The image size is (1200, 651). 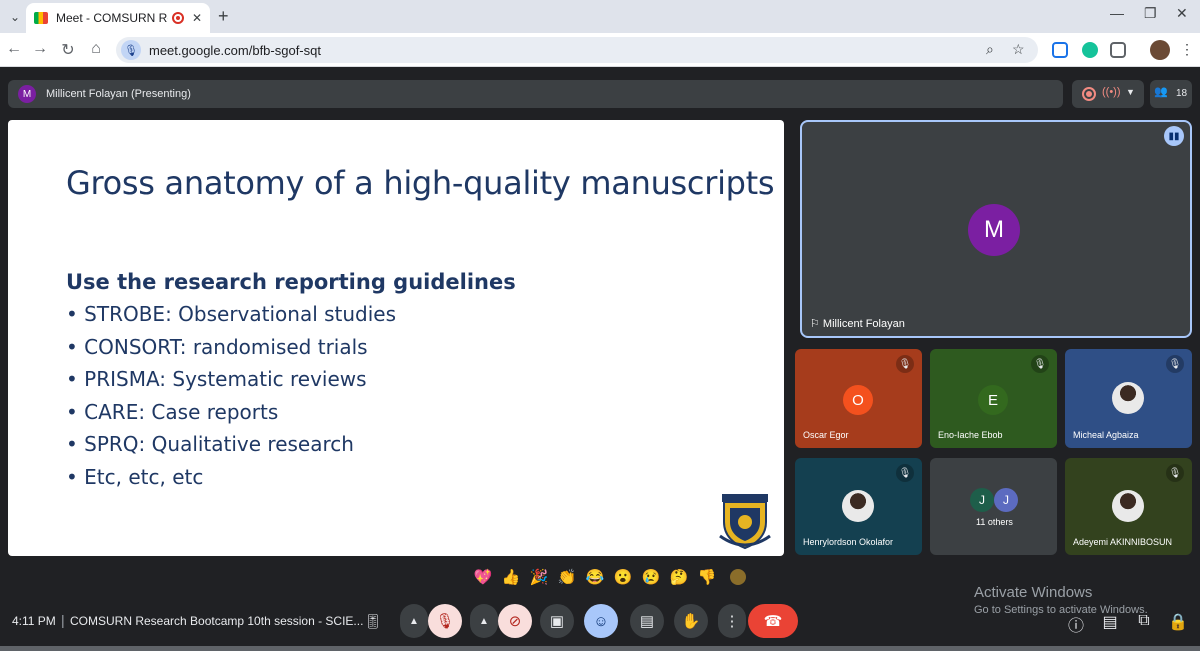 What do you see at coordinates (816, 324) in the screenshot?
I see `presenting-icon: ⚐` at bounding box center [816, 324].